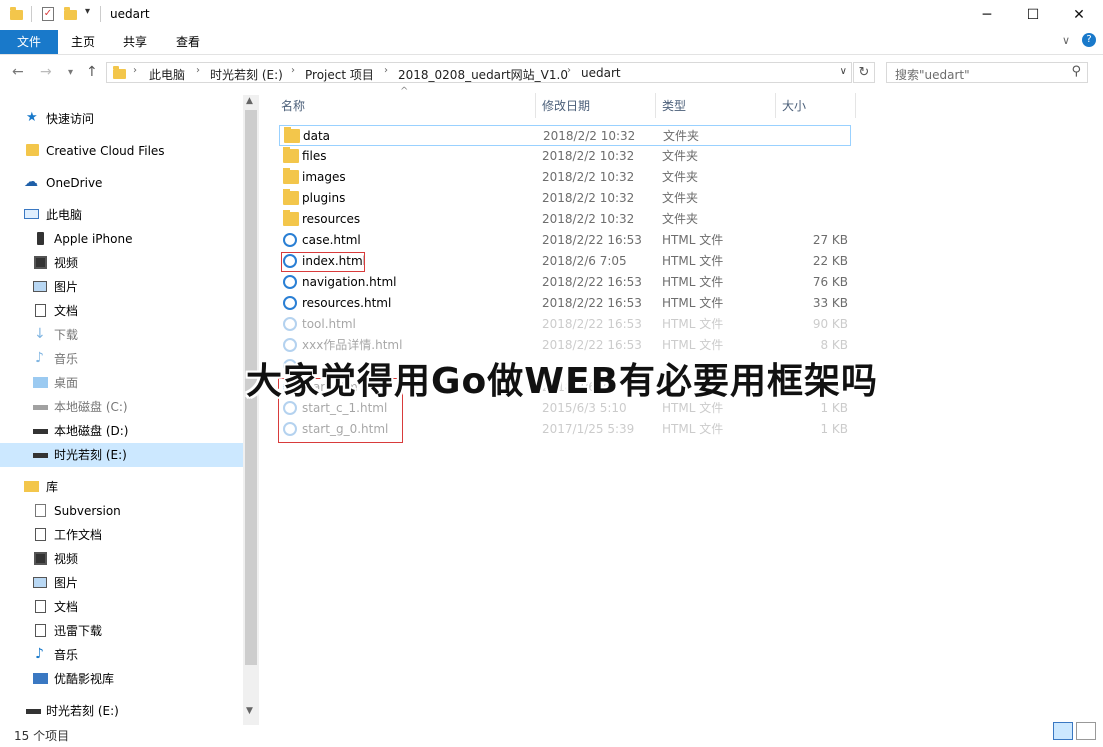  Describe the element at coordinates (121, 431) in the screenshot. I see `nav-item-drive-d: 本地磁盘 (D:)` at that location.